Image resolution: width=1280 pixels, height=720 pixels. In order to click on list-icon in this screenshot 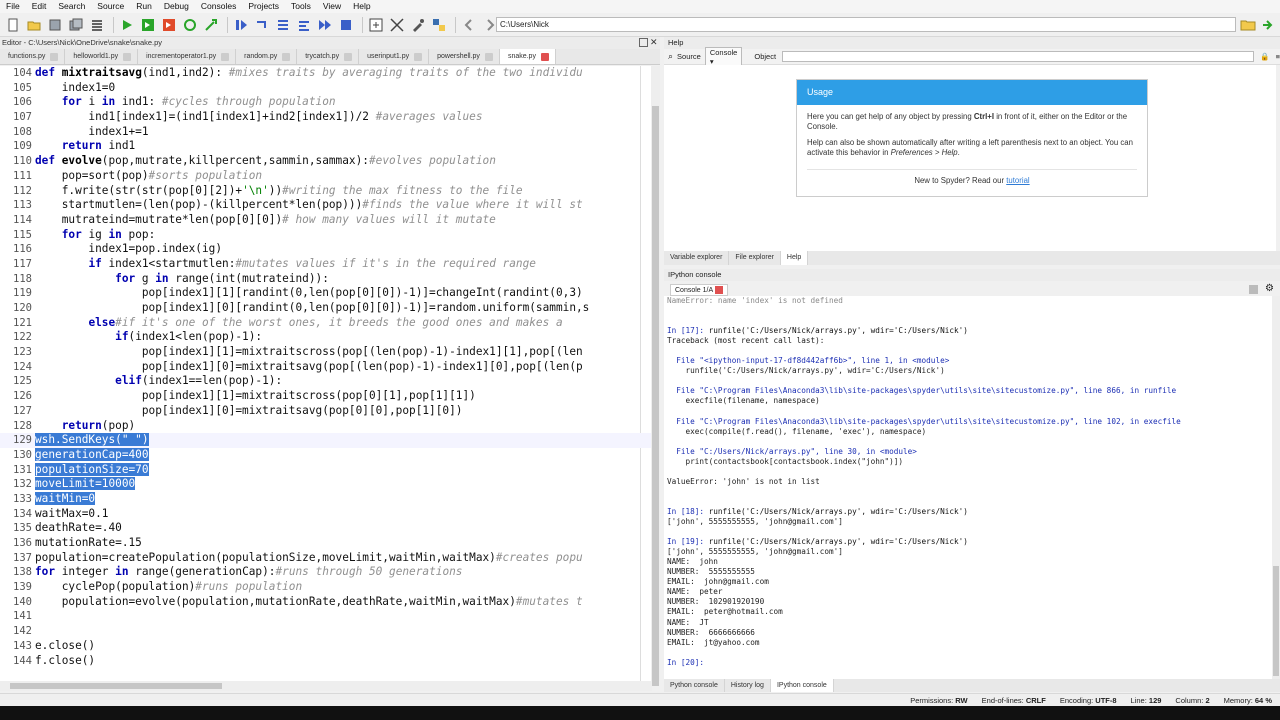, I will do `click(97, 25)`.